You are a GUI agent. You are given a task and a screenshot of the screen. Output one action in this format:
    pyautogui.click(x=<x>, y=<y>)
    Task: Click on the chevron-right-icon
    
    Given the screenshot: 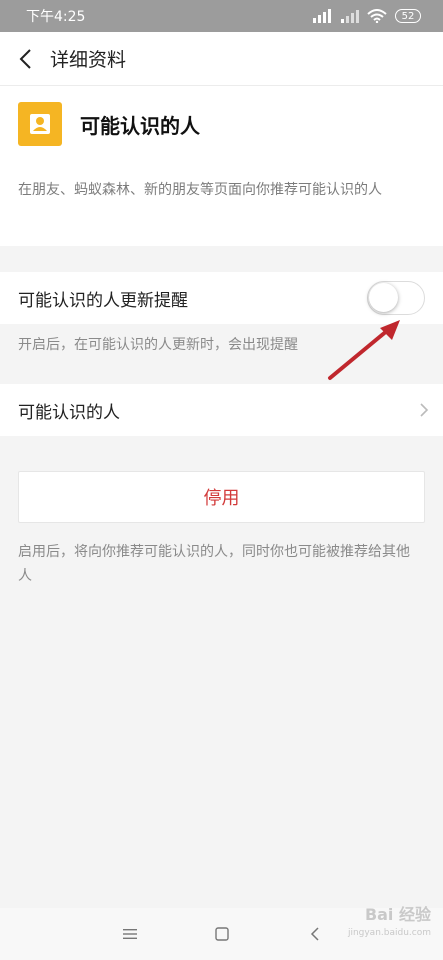 What is the action you would take?
    pyautogui.click(x=424, y=410)
    